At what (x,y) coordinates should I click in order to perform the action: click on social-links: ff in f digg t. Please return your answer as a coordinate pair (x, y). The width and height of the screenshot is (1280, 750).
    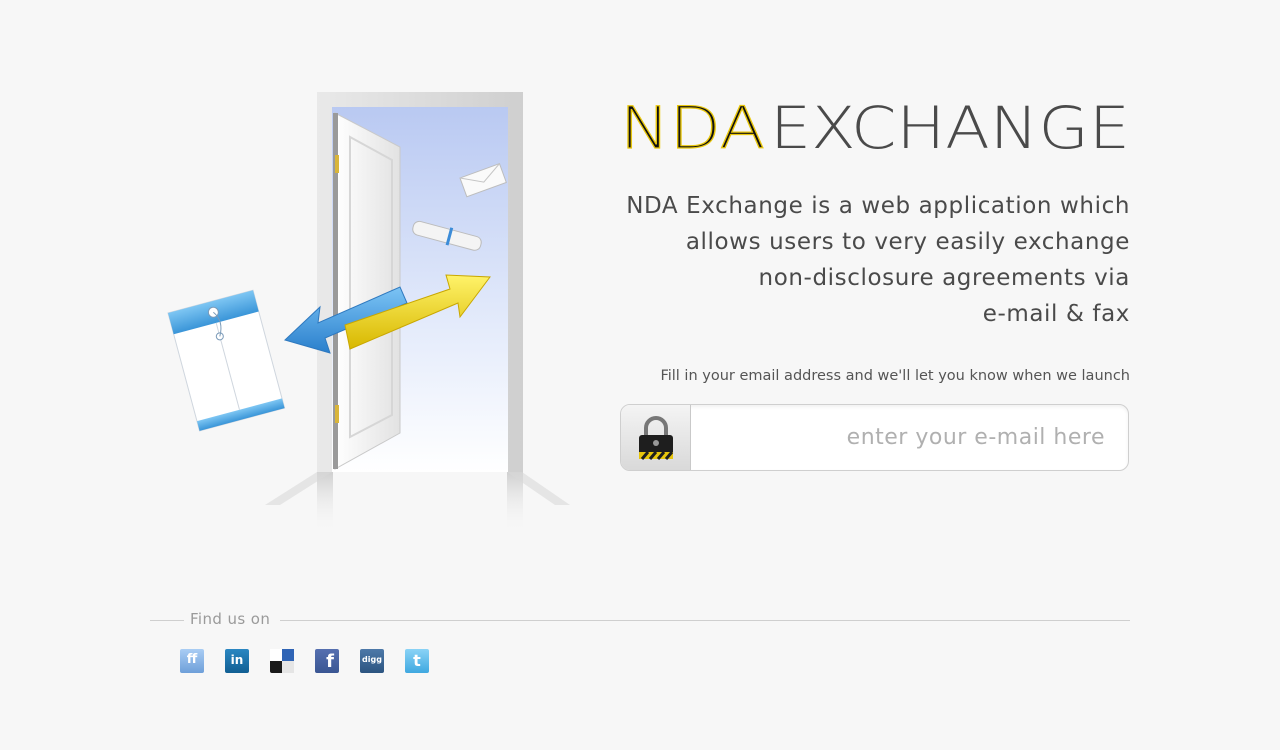
    Looking at the image, I should click on (304, 661).